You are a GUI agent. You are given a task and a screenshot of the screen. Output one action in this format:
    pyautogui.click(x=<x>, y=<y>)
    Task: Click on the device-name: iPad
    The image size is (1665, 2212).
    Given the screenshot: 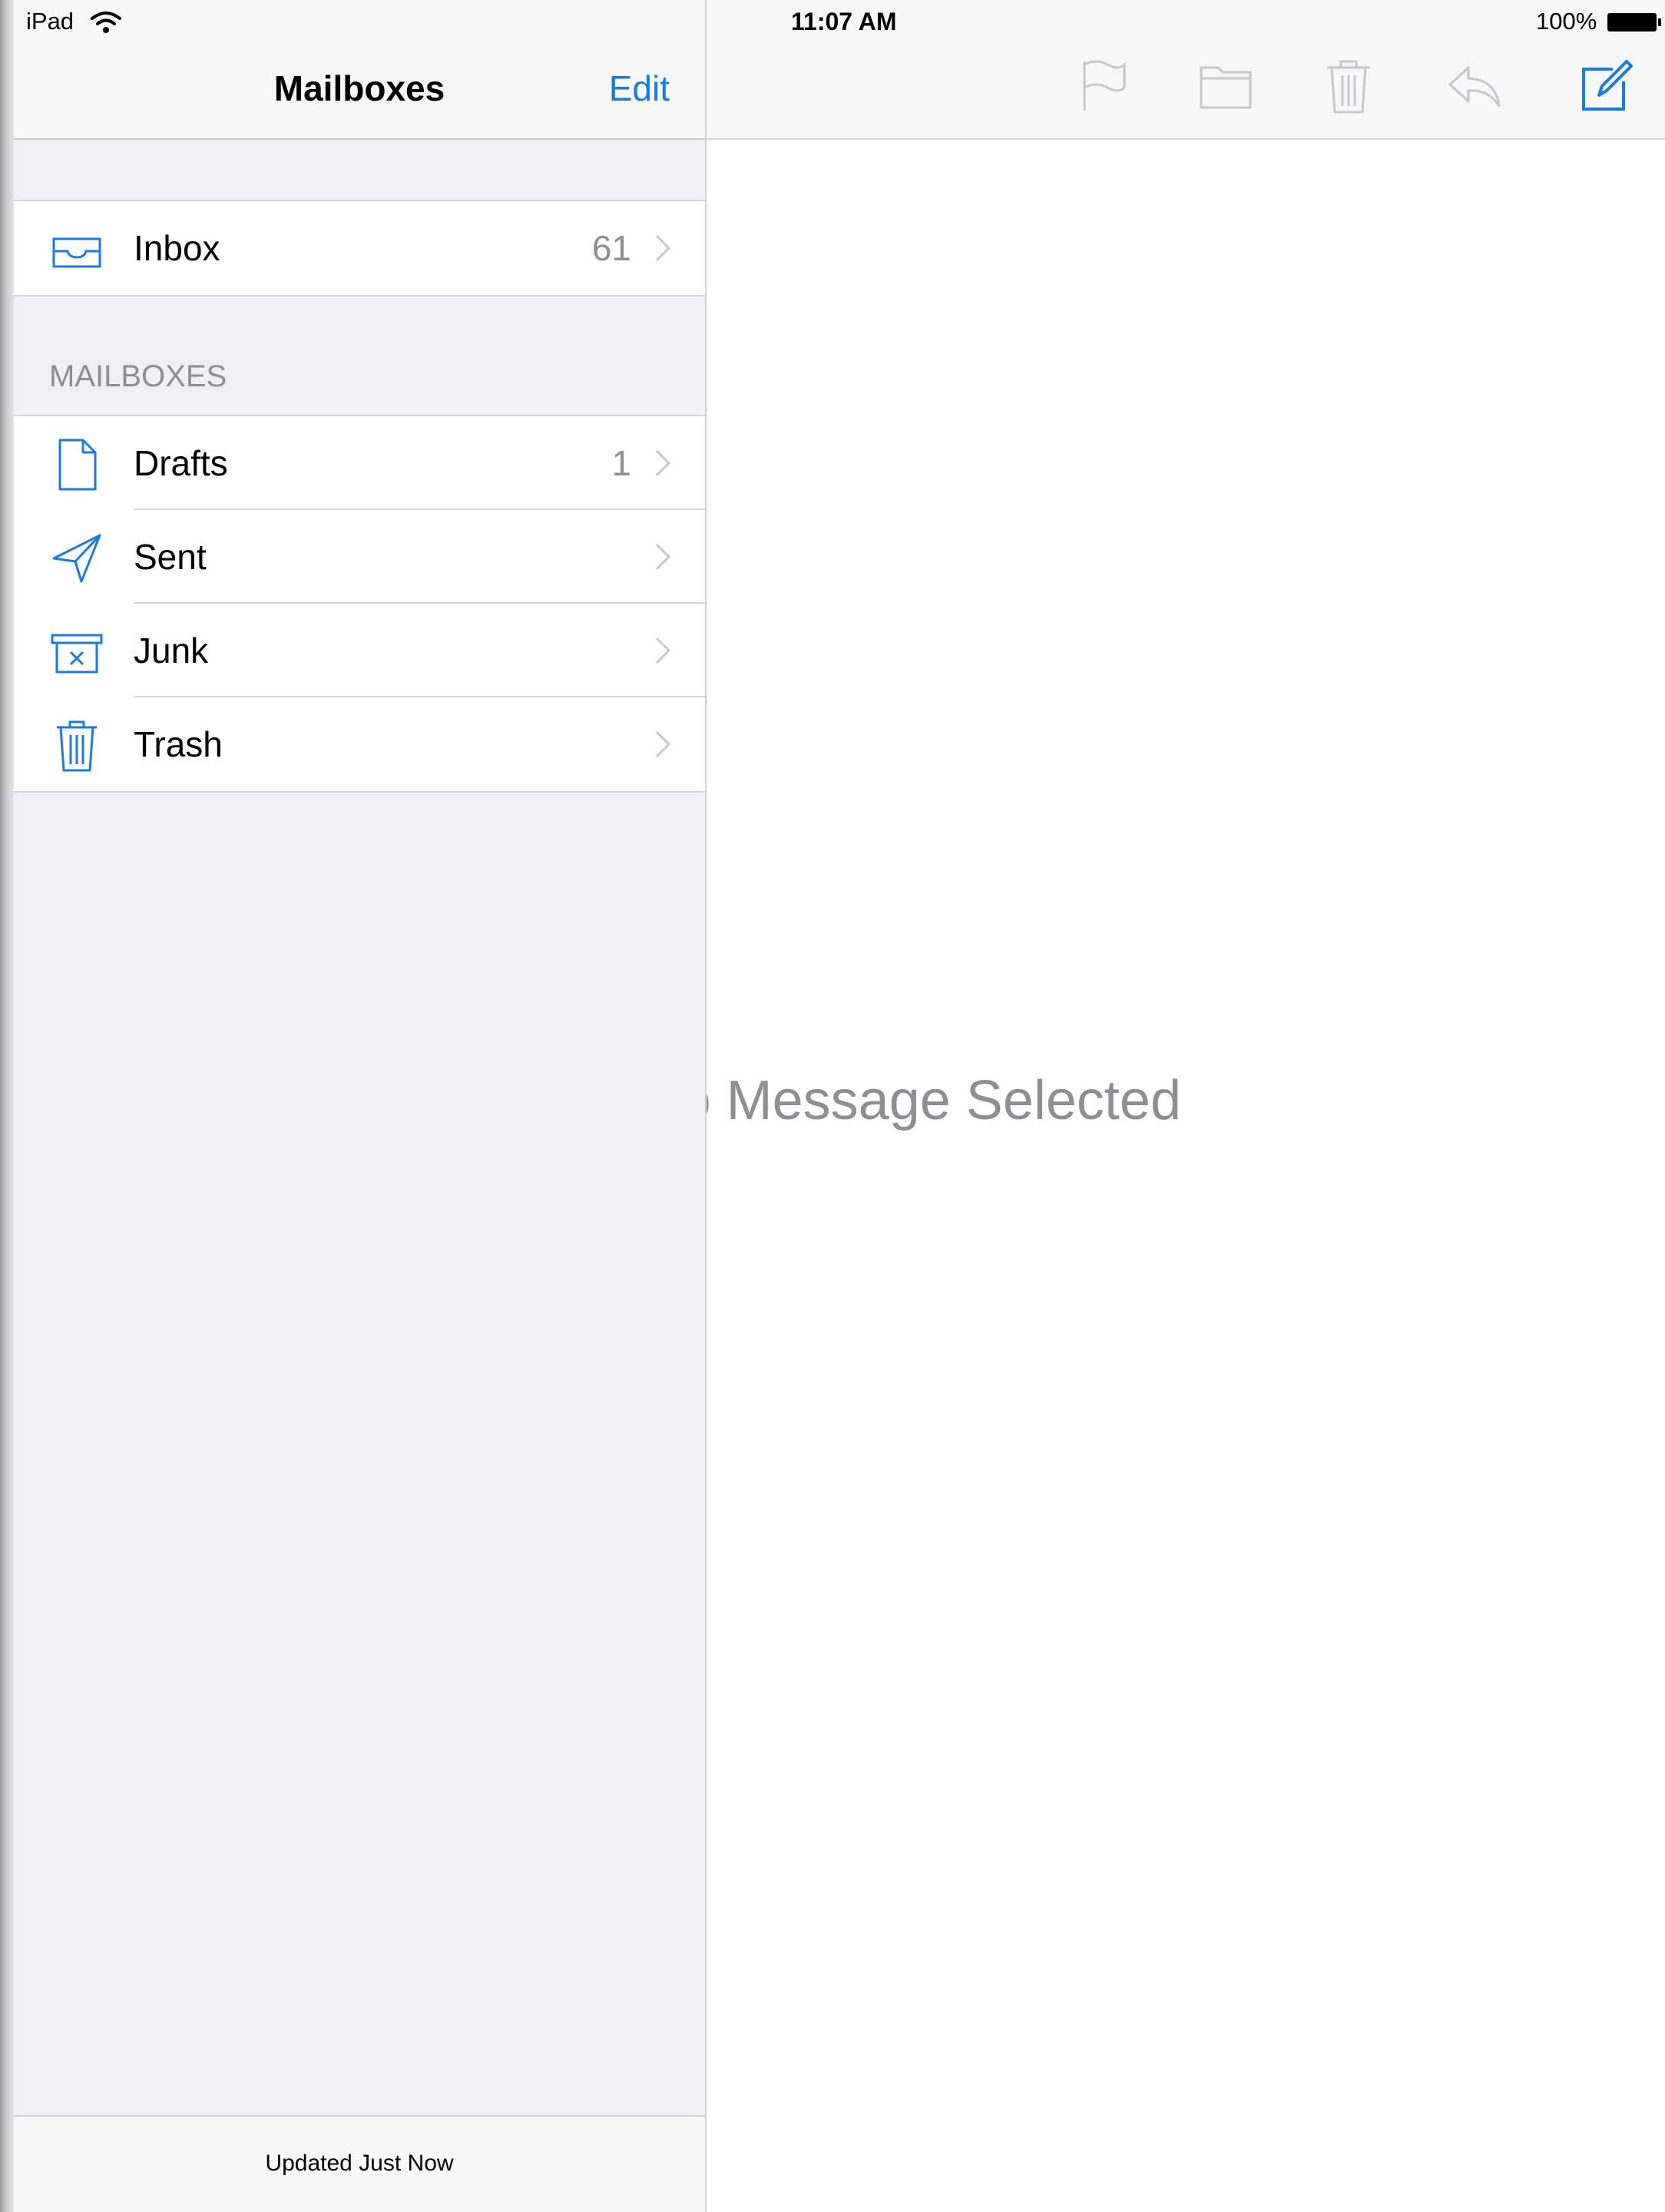 What is the action you would take?
    pyautogui.click(x=50, y=21)
    